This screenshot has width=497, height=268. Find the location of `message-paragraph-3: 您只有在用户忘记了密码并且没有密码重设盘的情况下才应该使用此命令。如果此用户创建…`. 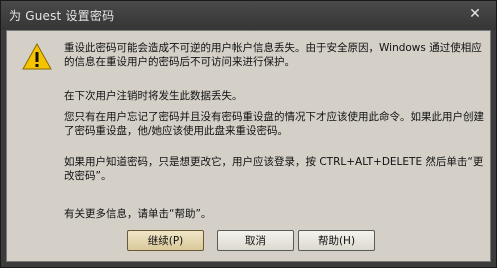

message-paragraph-3: 您只有在用户忘记了密码并且没有密码重设盘的情况下才应该使用此命令。如果此用户创建… is located at coordinates (274, 124).